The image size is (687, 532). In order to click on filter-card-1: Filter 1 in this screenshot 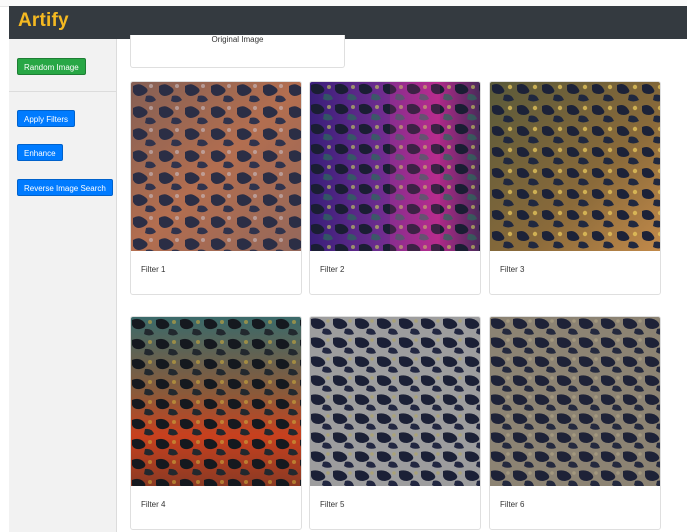, I will do `click(216, 188)`.